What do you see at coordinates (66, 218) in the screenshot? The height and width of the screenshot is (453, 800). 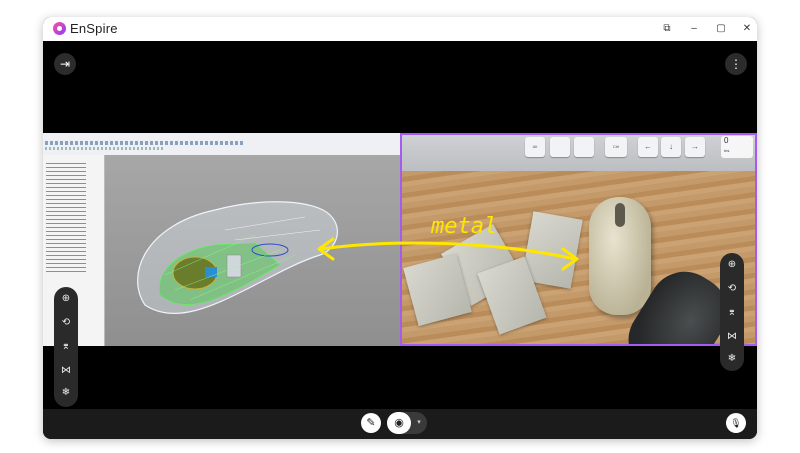 I see `cad-tree-items` at bounding box center [66, 218].